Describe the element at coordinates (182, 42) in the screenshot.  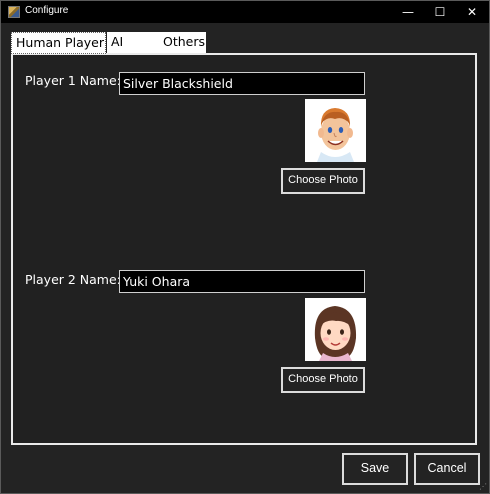
I see `tab-others: Others` at that location.